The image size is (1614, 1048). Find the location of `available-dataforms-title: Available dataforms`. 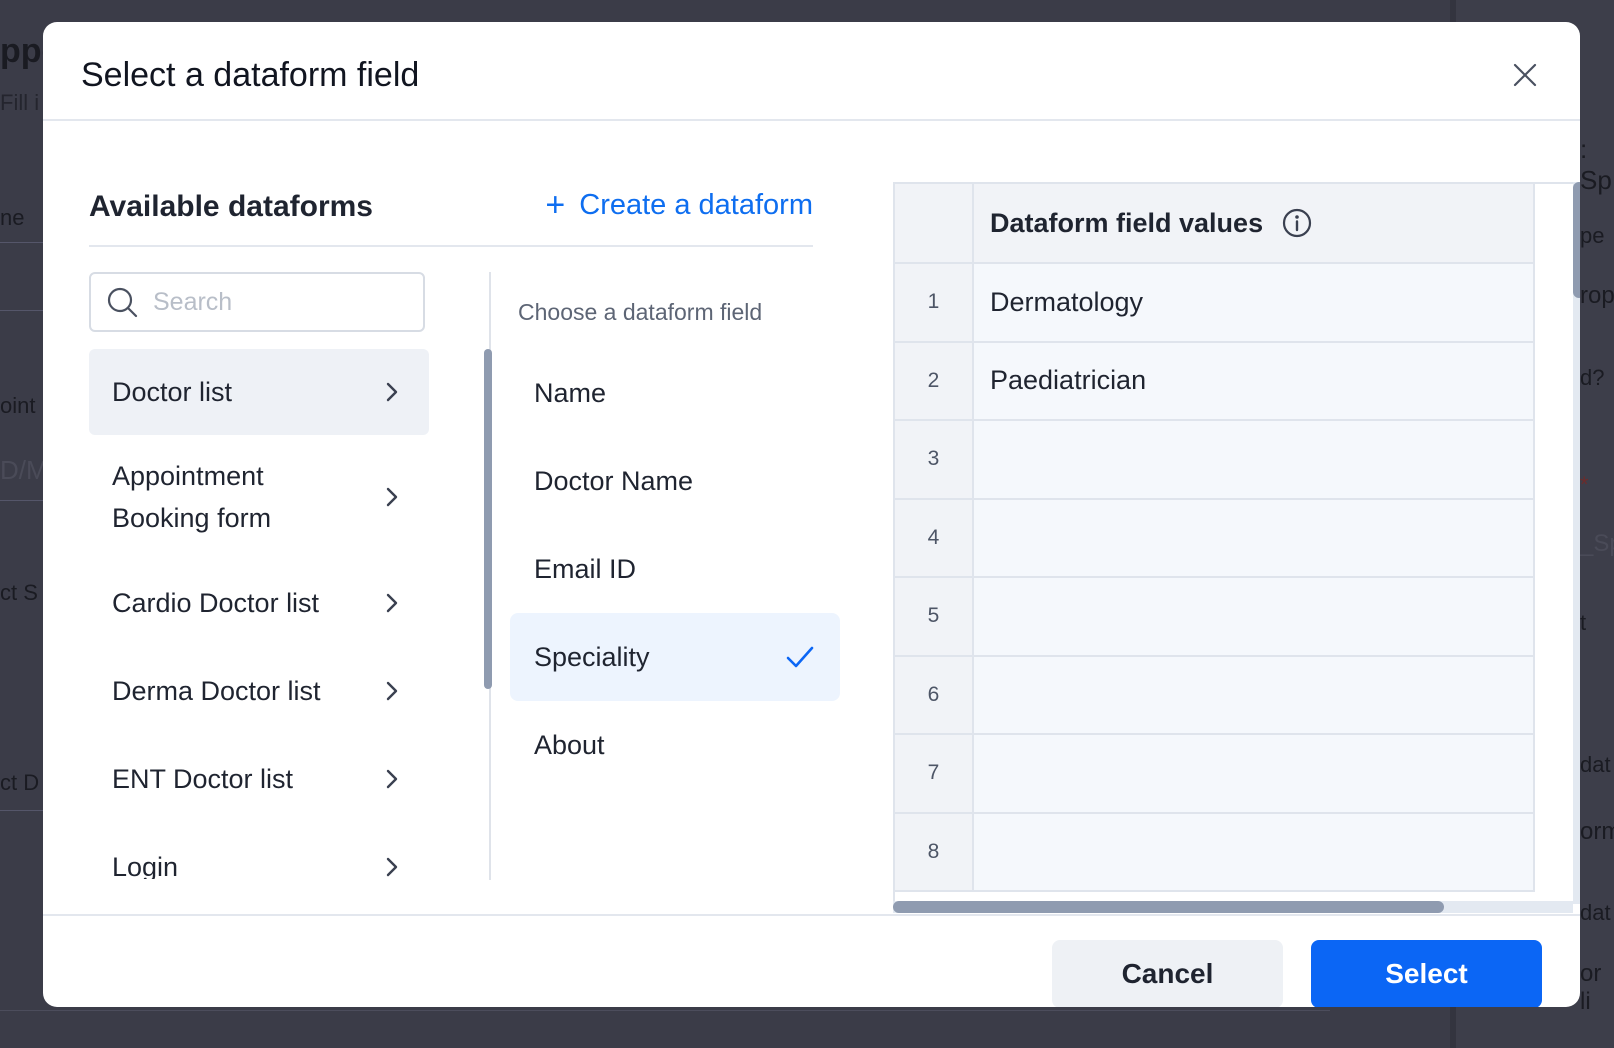

available-dataforms-title: Available dataforms is located at coordinates (231, 206).